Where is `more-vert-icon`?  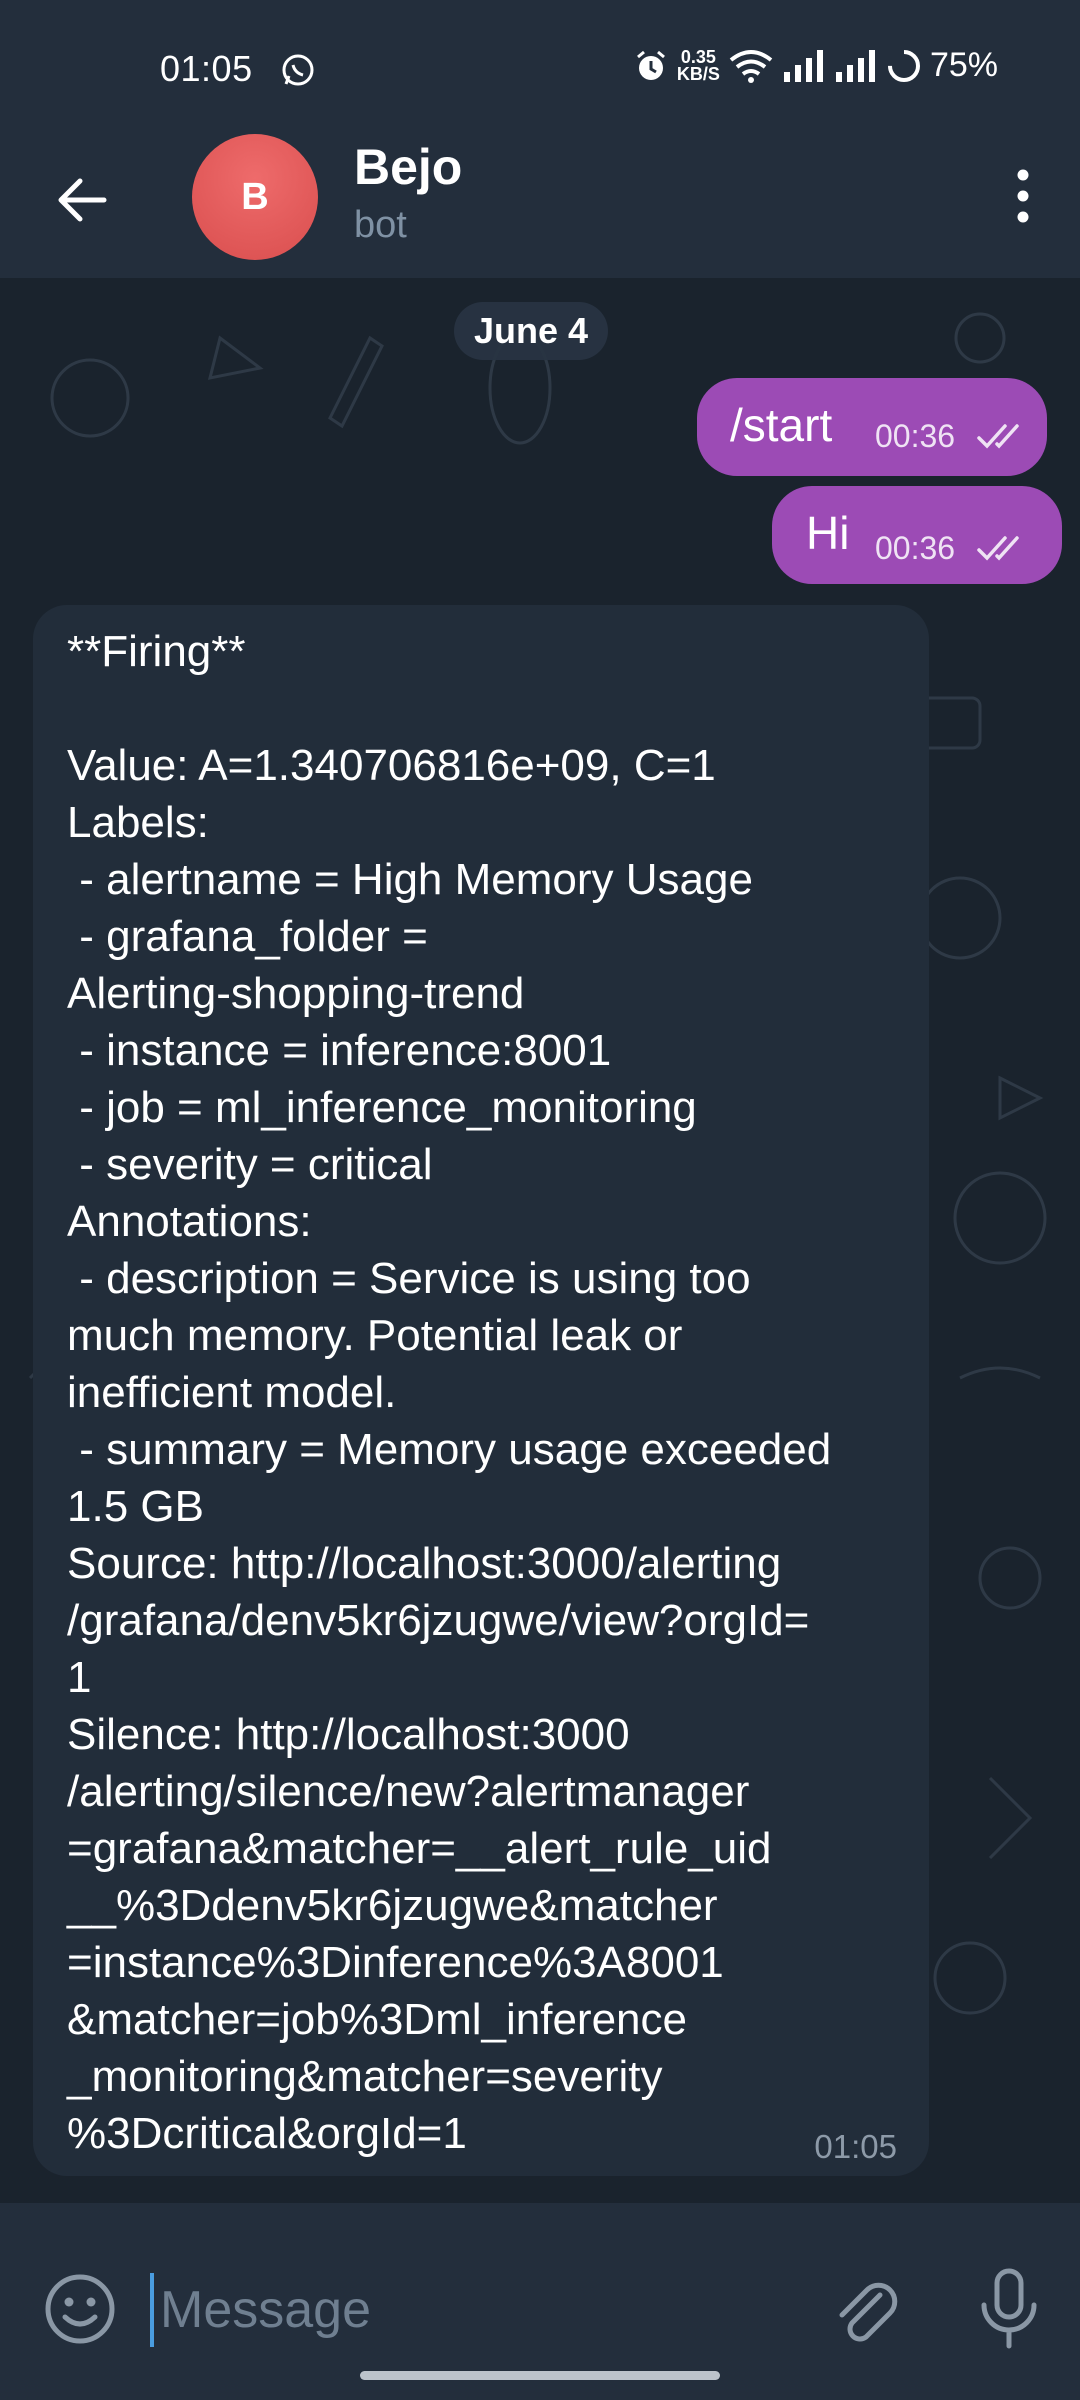
more-vert-icon is located at coordinates (1023, 196).